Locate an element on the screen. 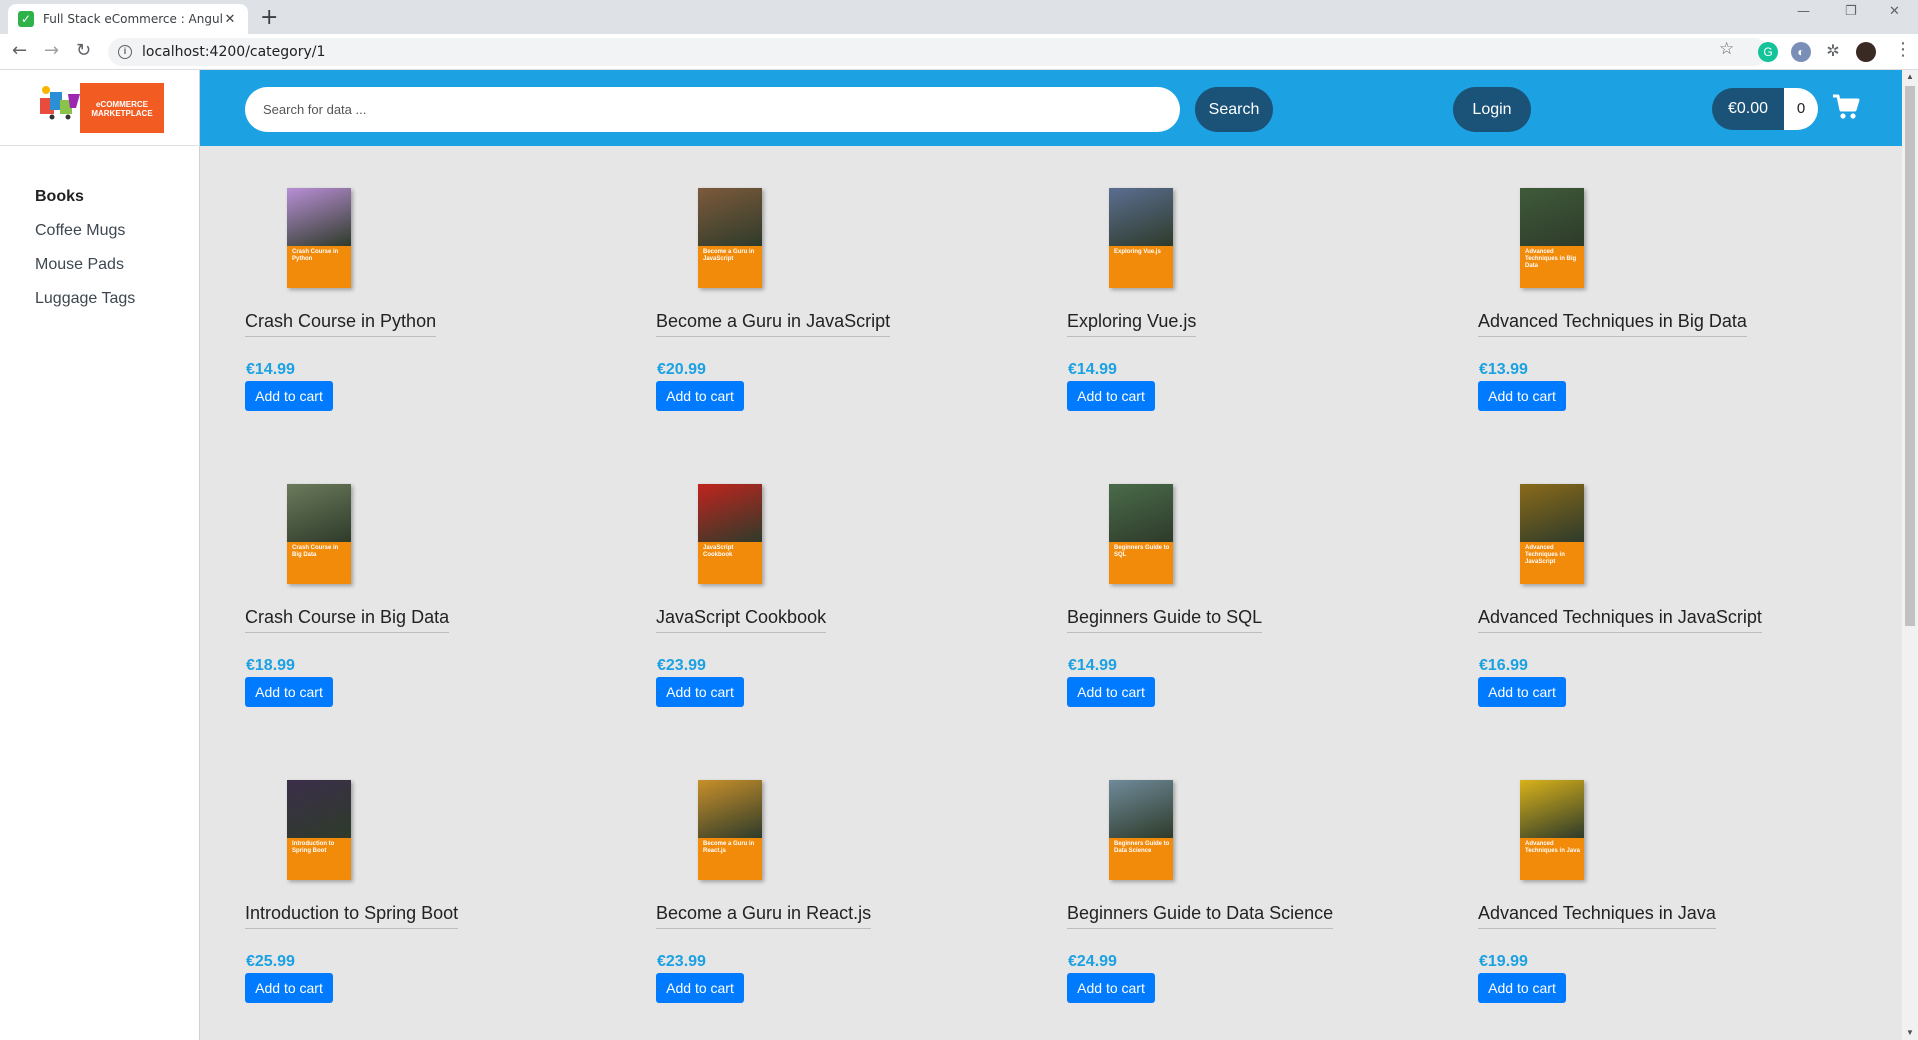  product-name-link: Advanced Techniques in JavaScript is located at coordinates (1620, 620).